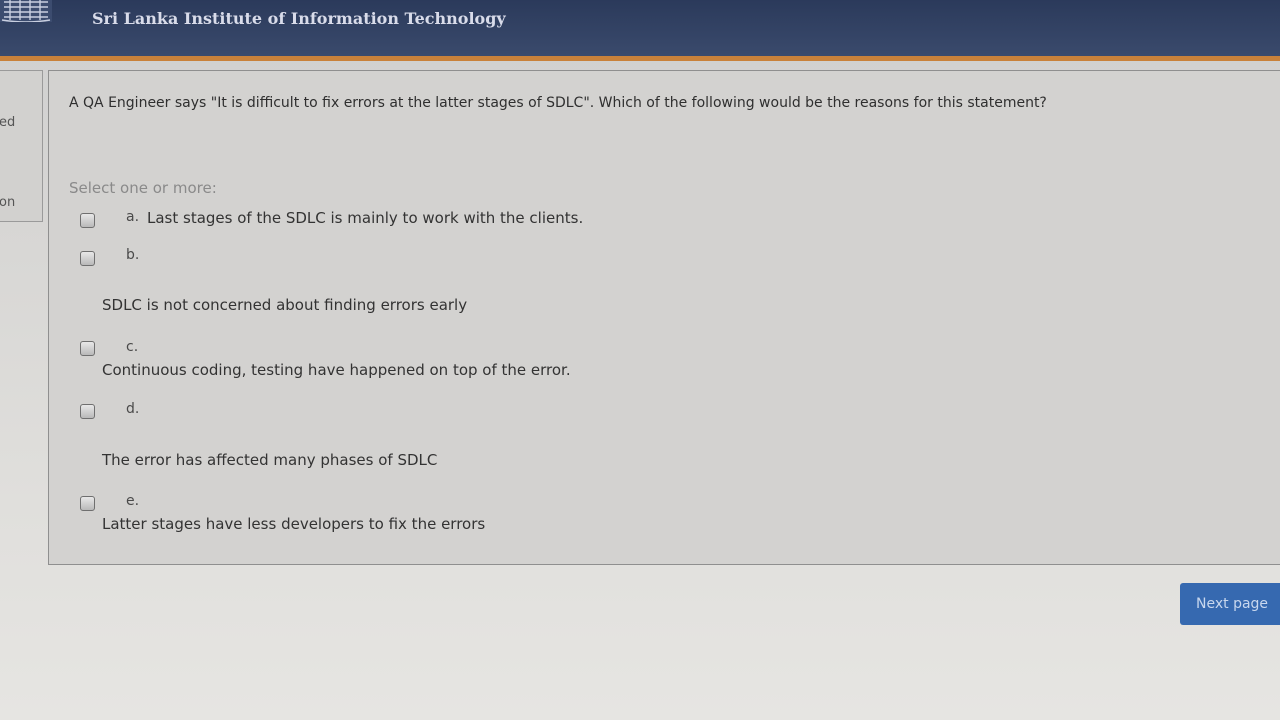 Image resolution: width=1280 pixels, height=720 pixels. What do you see at coordinates (133, 217) in the screenshot?
I see `option-a-letter: a.` at bounding box center [133, 217].